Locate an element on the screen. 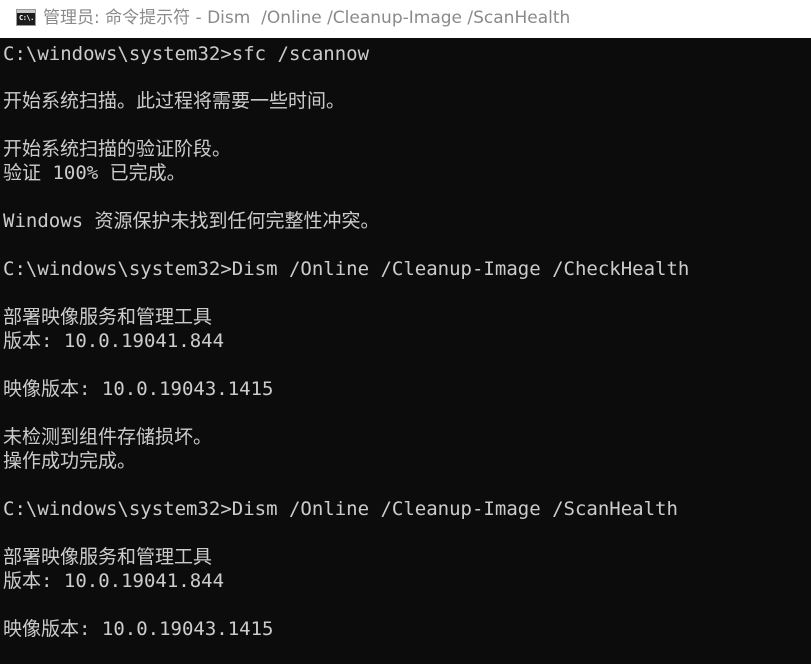 Image resolution: width=811 pixels, height=664 pixels. cmd-icon: C:\. is located at coordinates (26, 17).